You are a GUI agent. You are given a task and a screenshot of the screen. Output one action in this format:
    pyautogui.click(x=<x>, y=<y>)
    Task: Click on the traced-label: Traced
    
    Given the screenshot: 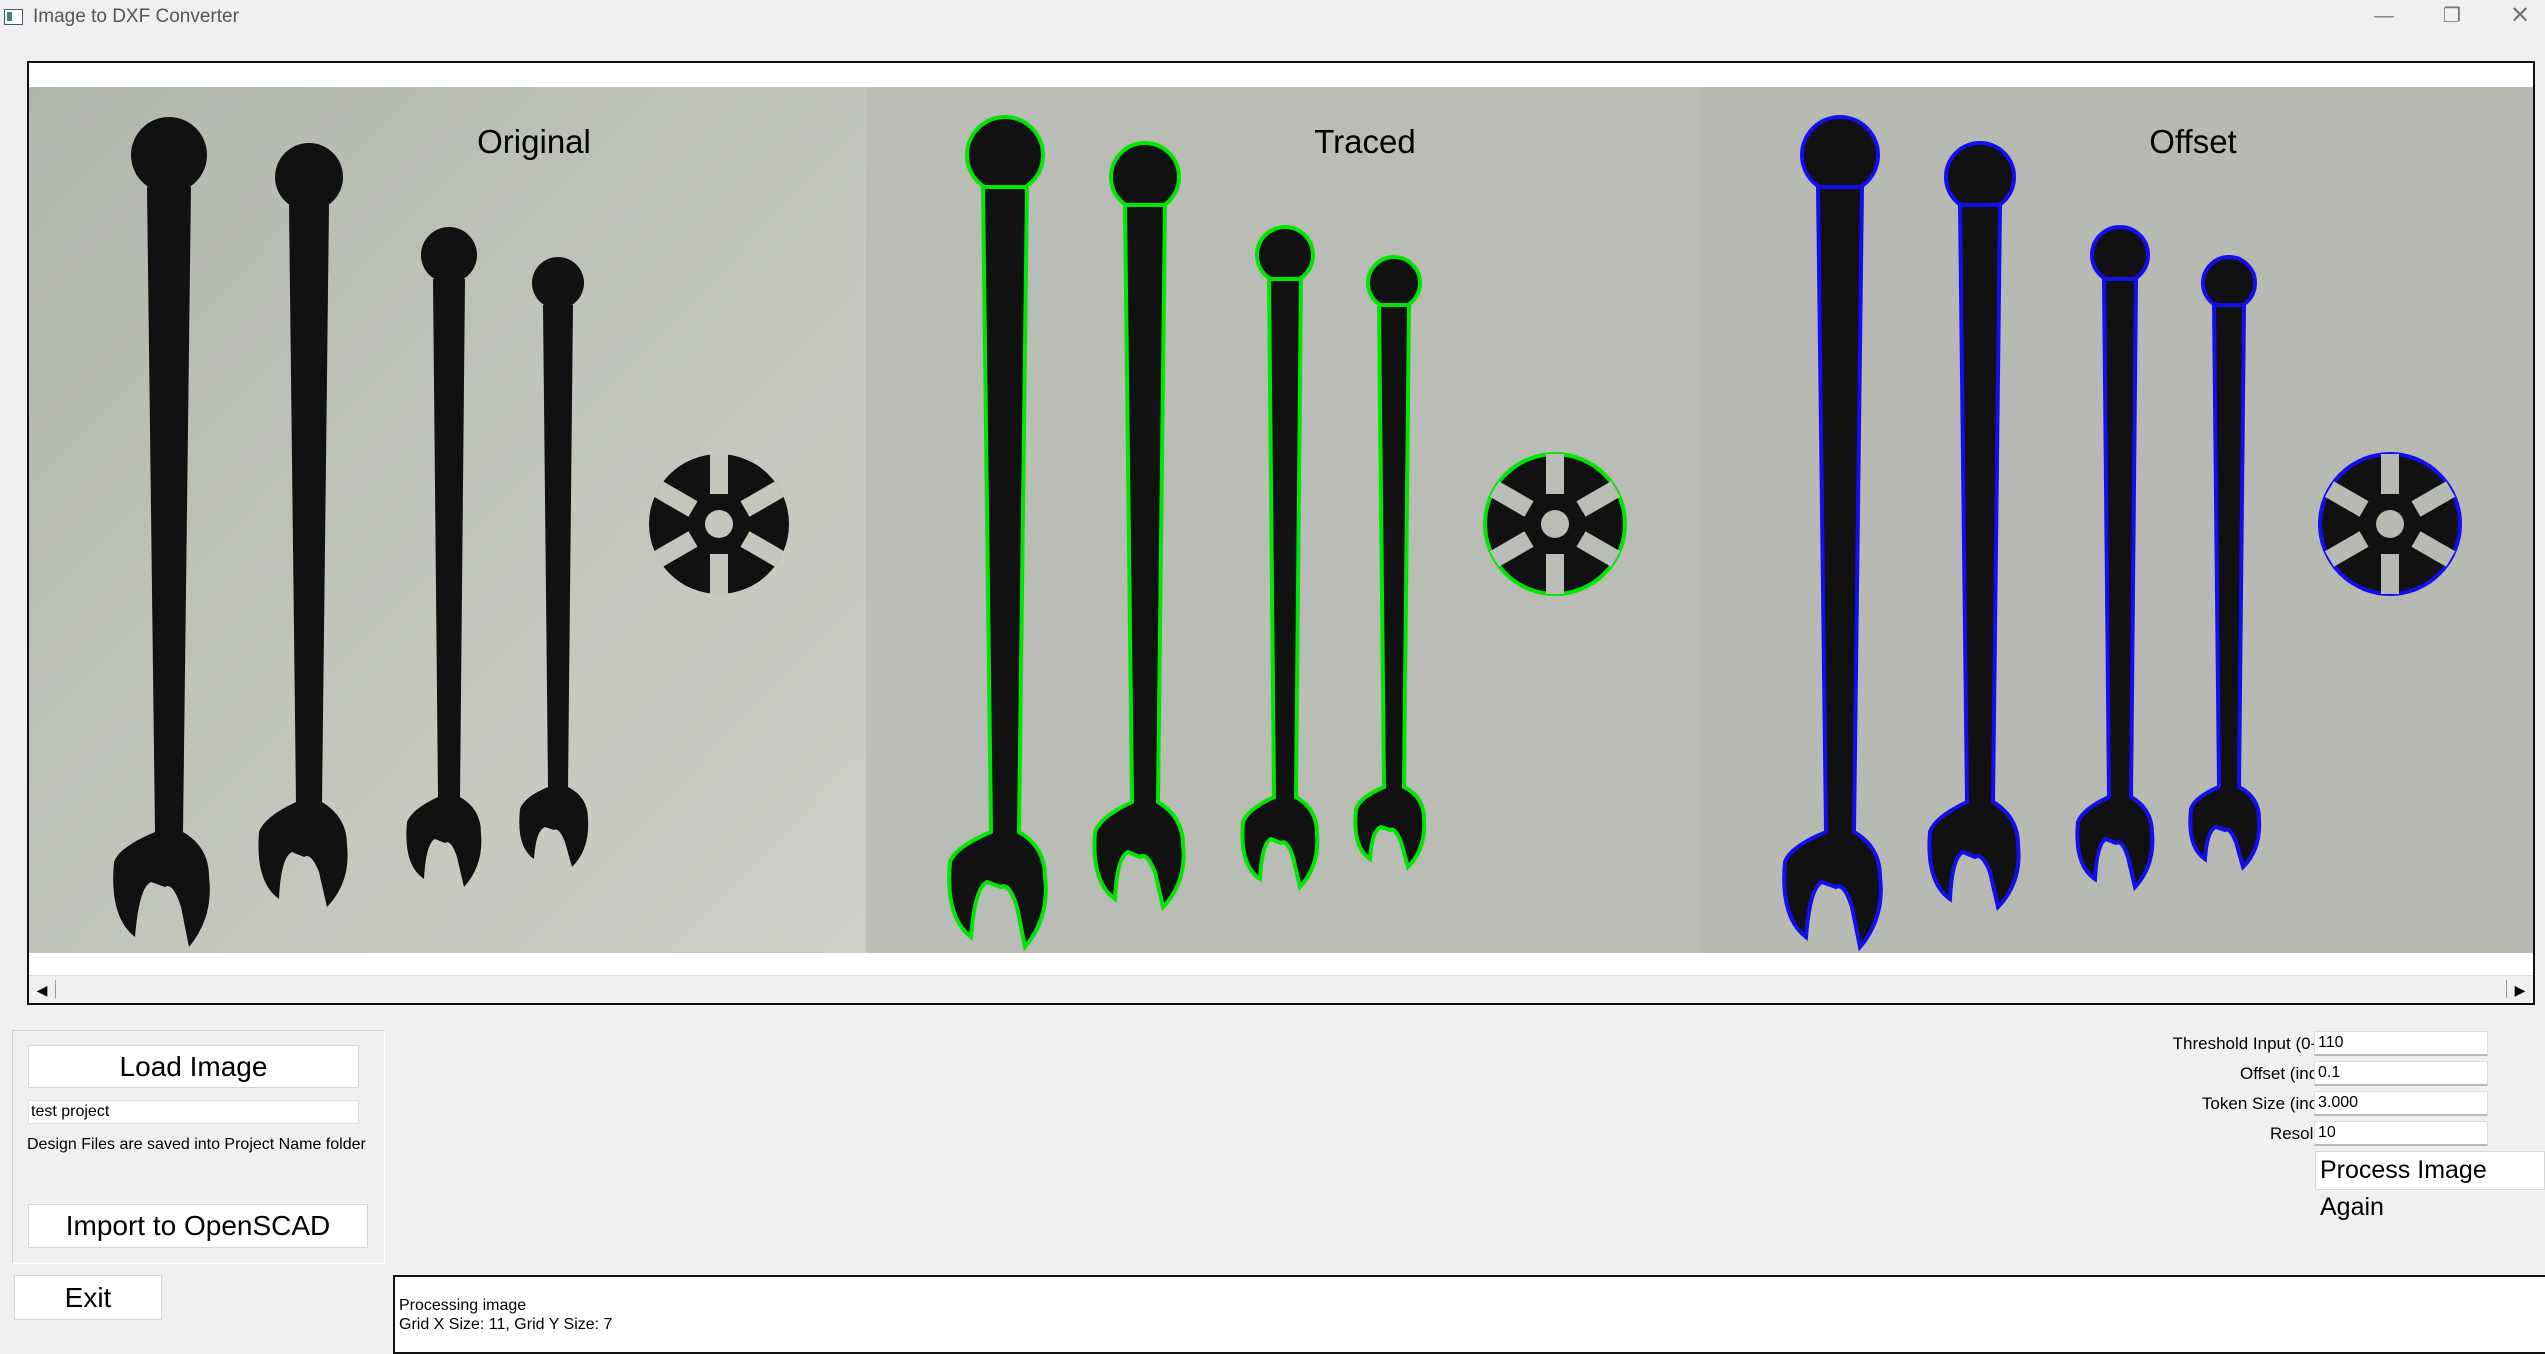 What is the action you would take?
    pyautogui.click(x=1365, y=141)
    